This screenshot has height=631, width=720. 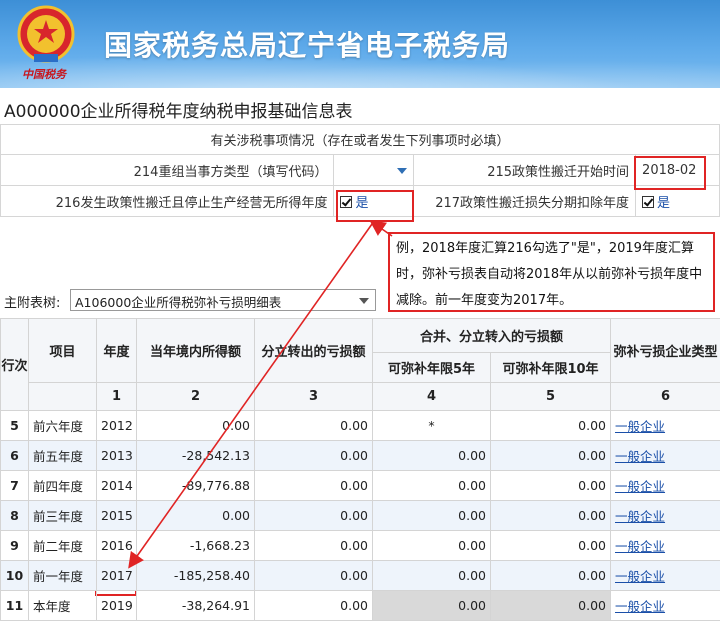 I want to click on header-enterprise-type: 弥补亏损企业类型, so click(x=665, y=350).